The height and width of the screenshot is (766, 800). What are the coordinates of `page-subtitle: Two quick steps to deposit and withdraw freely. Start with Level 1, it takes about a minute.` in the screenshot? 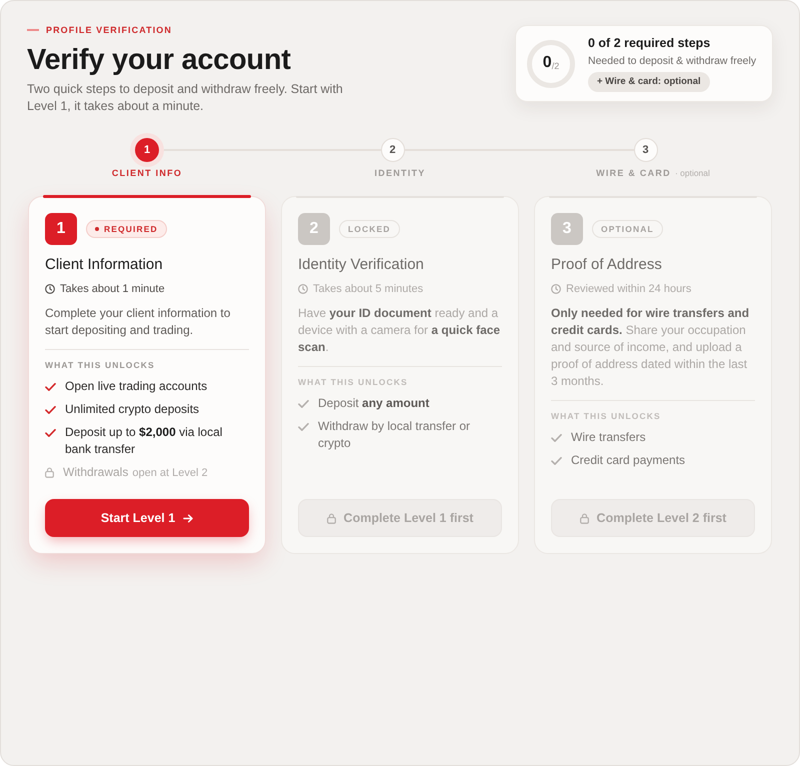 It's located at (185, 98).